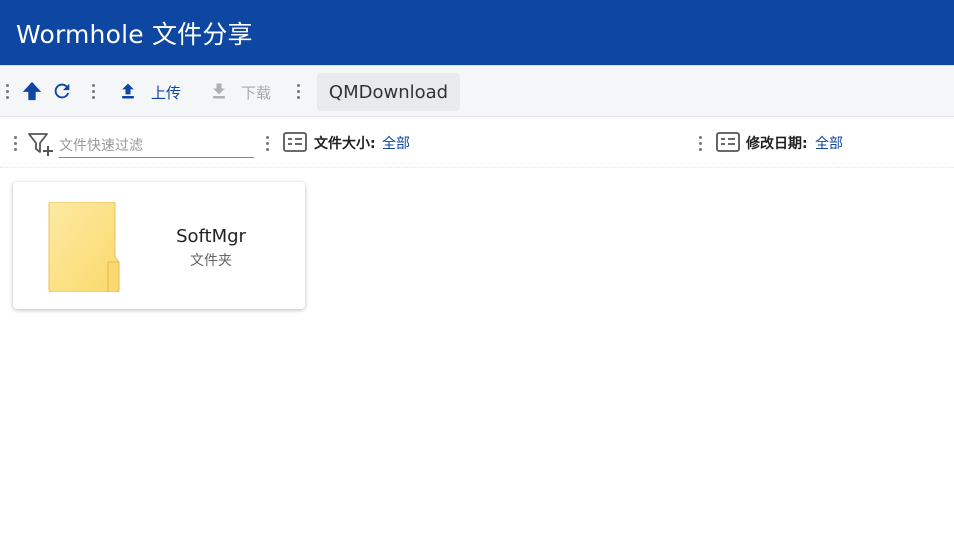 This screenshot has width=954, height=560. What do you see at coordinates (128, 91) in the screenshot?
I see `upload-icon` at bounding box center [128, 91].